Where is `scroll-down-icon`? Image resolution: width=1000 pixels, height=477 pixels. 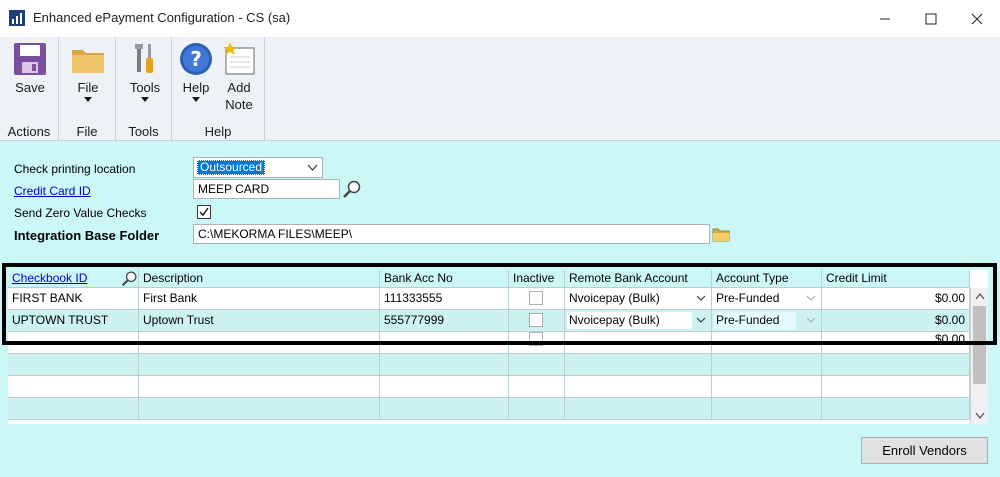
scroll-down-icon is located at coordinates (980, 416).